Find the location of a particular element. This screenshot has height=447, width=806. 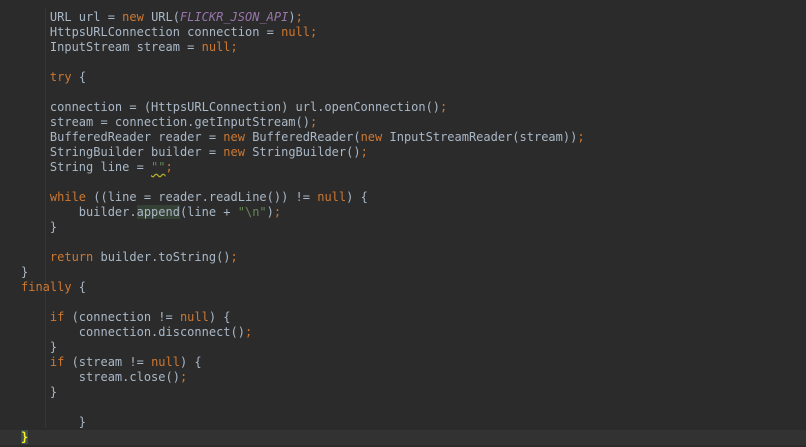

usage-highlight: append is located at coordinates (158, 212).